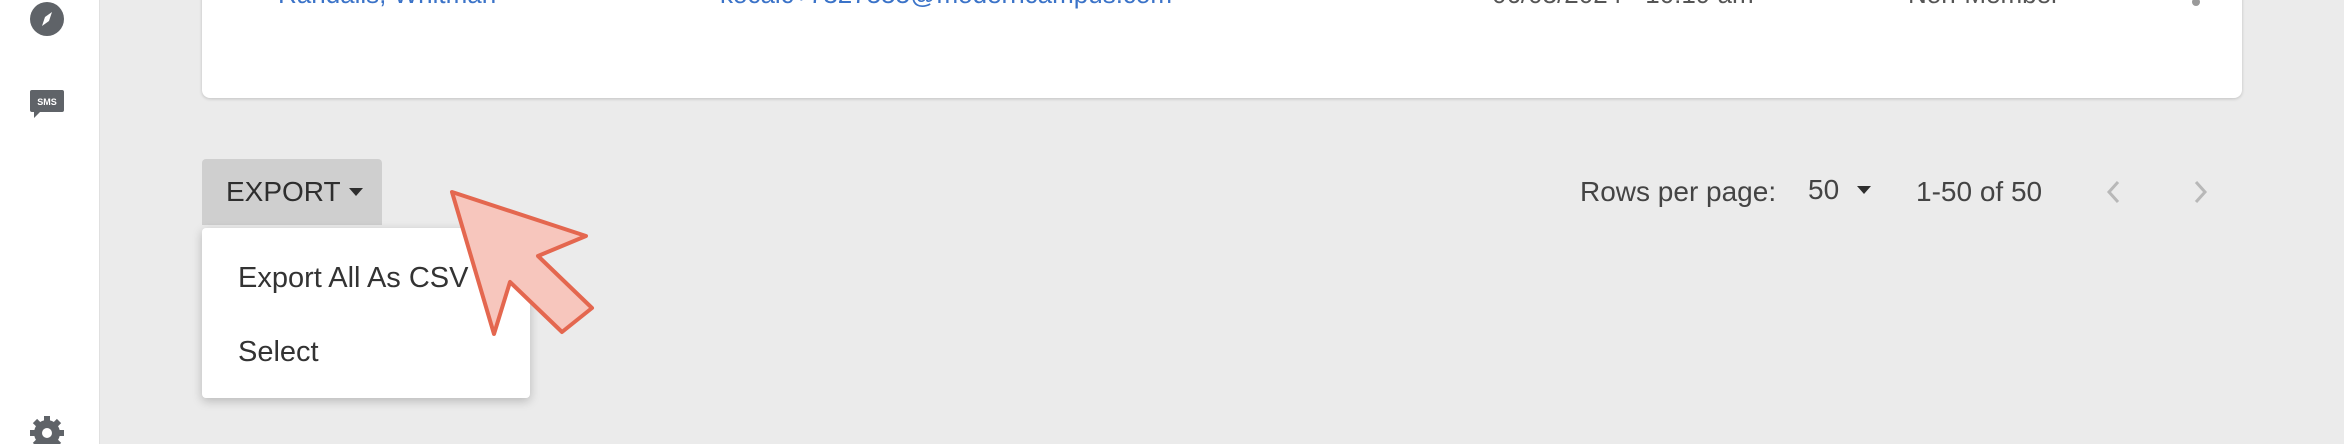 The width and height of the screenshot is (2344, 444). What do you see at coordinates (1864, 190) in the screenshot?
I see `chevron-down-icon` at bounding box center [1864, 190].